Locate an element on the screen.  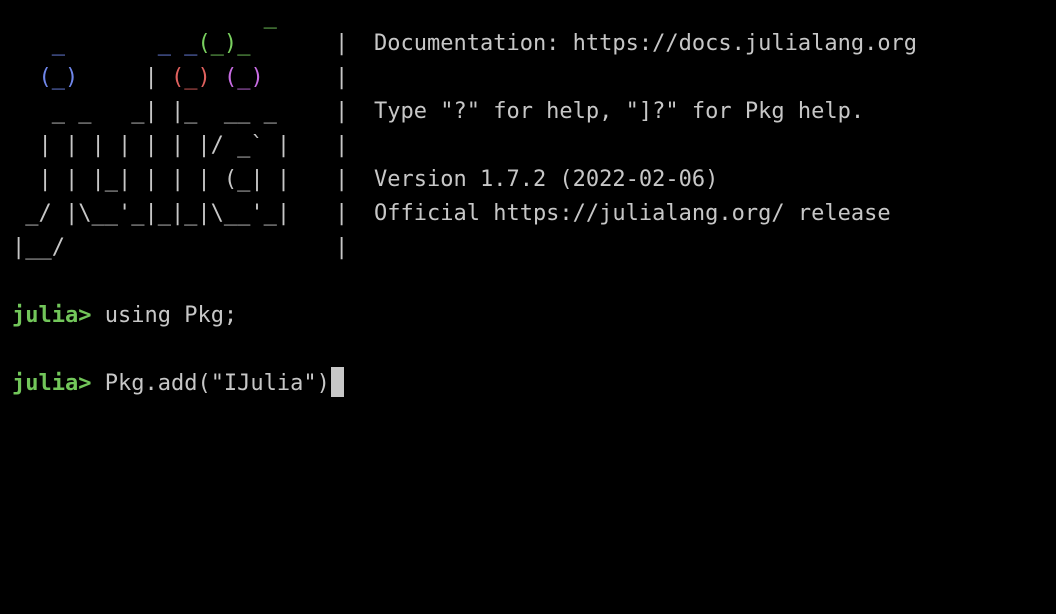
logo-row-7: |__/ is located at coordinates (38, 247).